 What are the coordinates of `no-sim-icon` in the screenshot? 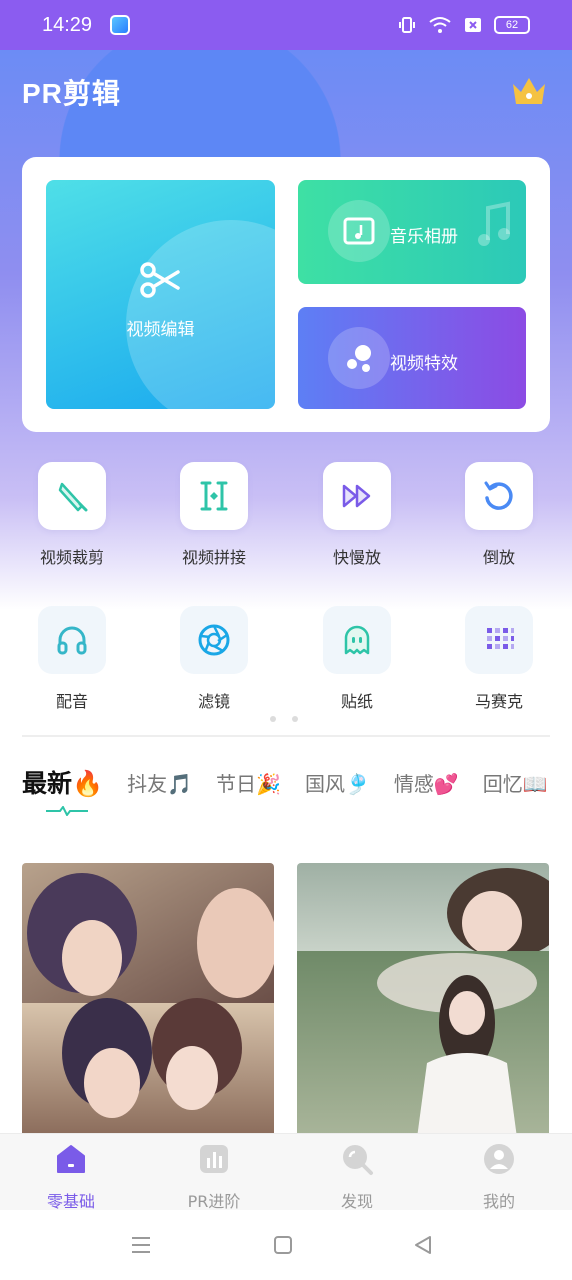 It's located at (473, 25).